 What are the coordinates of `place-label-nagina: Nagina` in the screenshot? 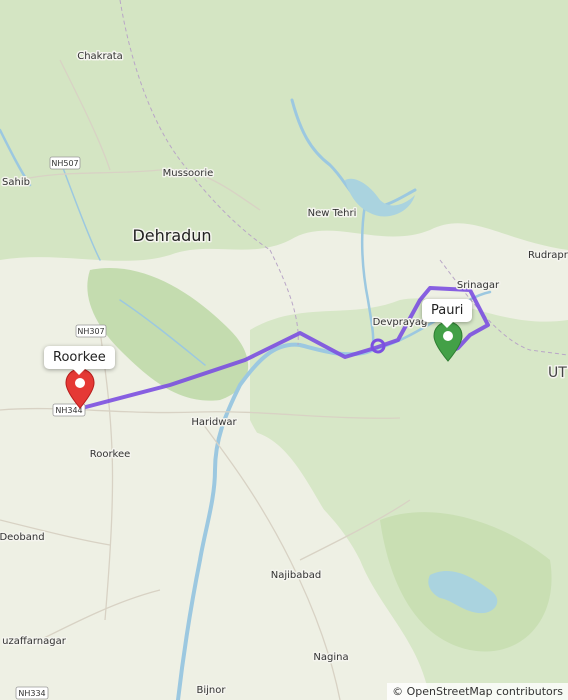 It's located at (330, 657).